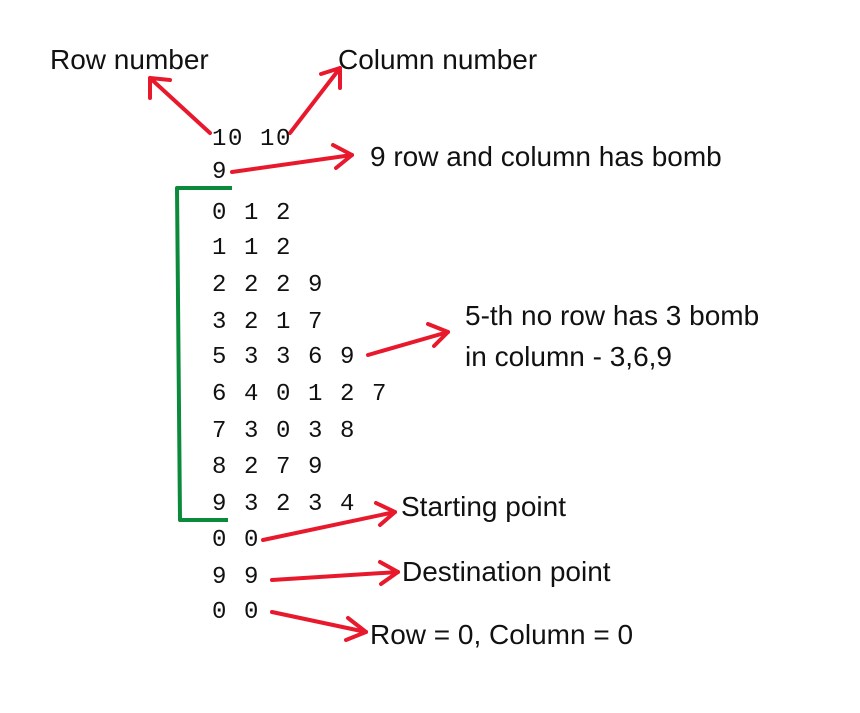 The height and width of the screenshot is (713, 860). Describe the element at coordinates (268, 322) in the screenshot. I see `input-row: 3 2 1 7` at that location.